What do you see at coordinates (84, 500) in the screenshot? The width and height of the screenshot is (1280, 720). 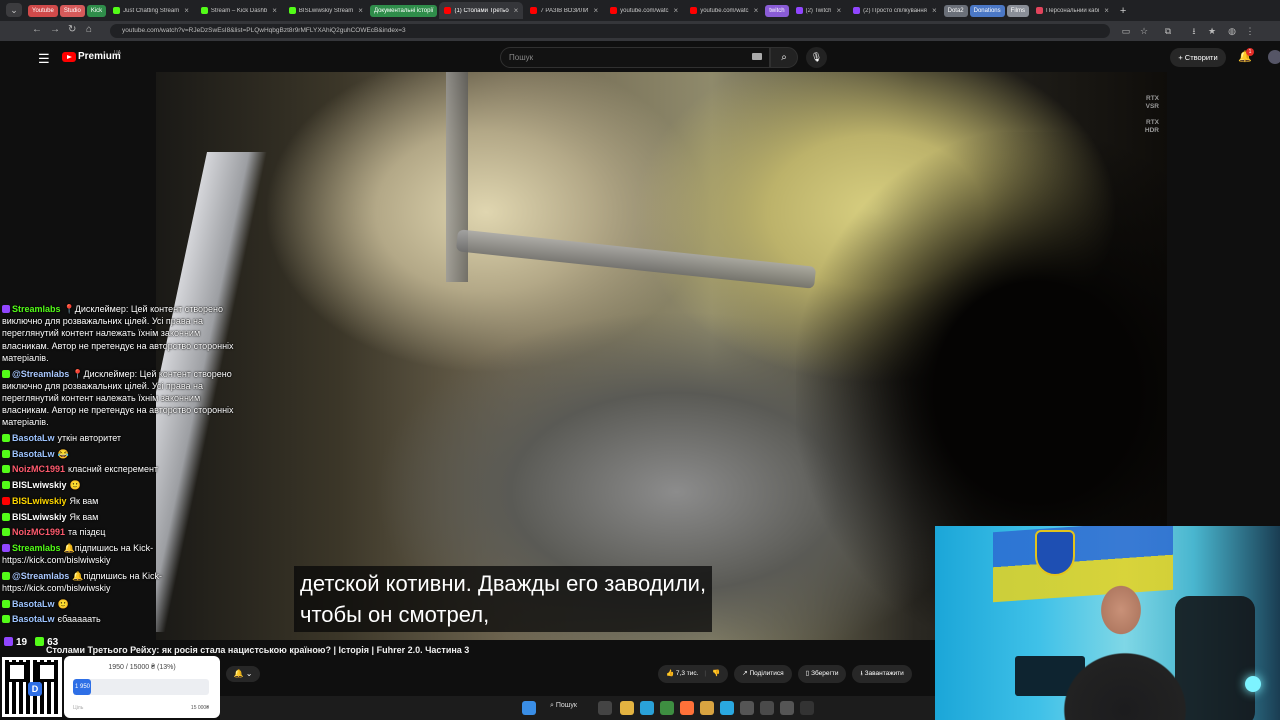 I see `chat-text: Як вам` at bounding box center [84, 500].